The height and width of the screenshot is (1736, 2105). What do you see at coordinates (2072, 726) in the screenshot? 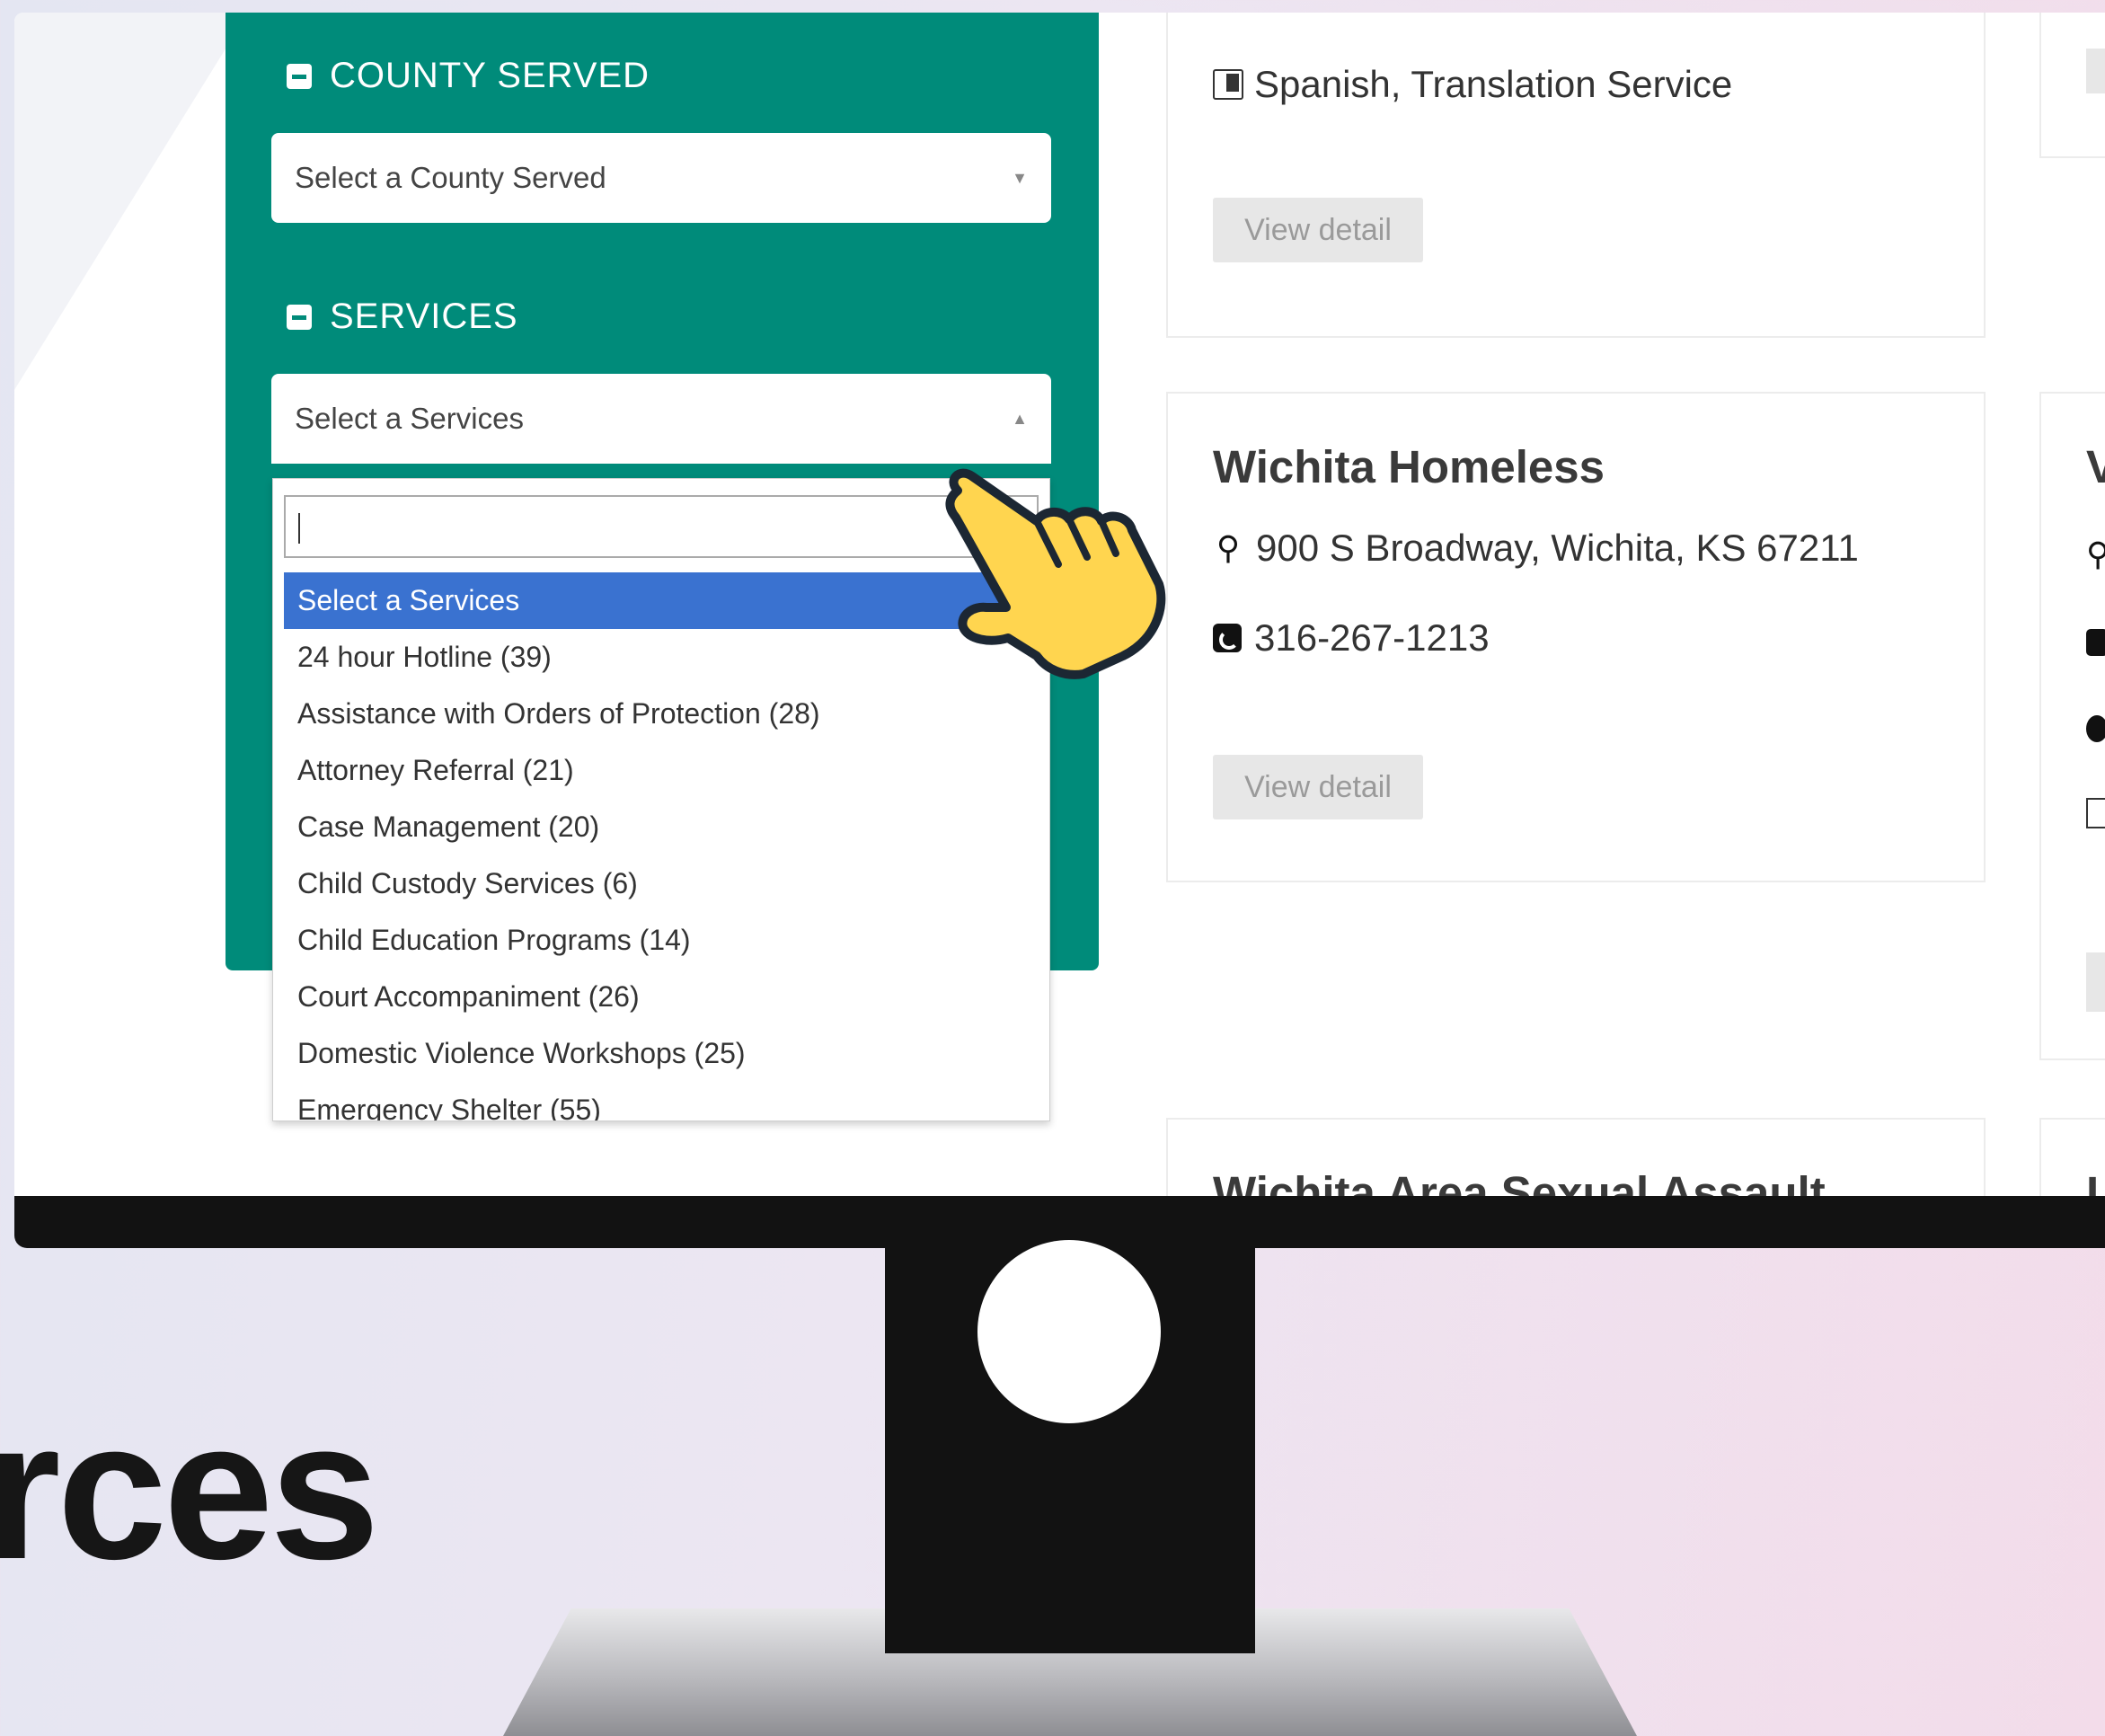
I see `resource-card-right: V ⚲` at bounding box center [2072, 726].